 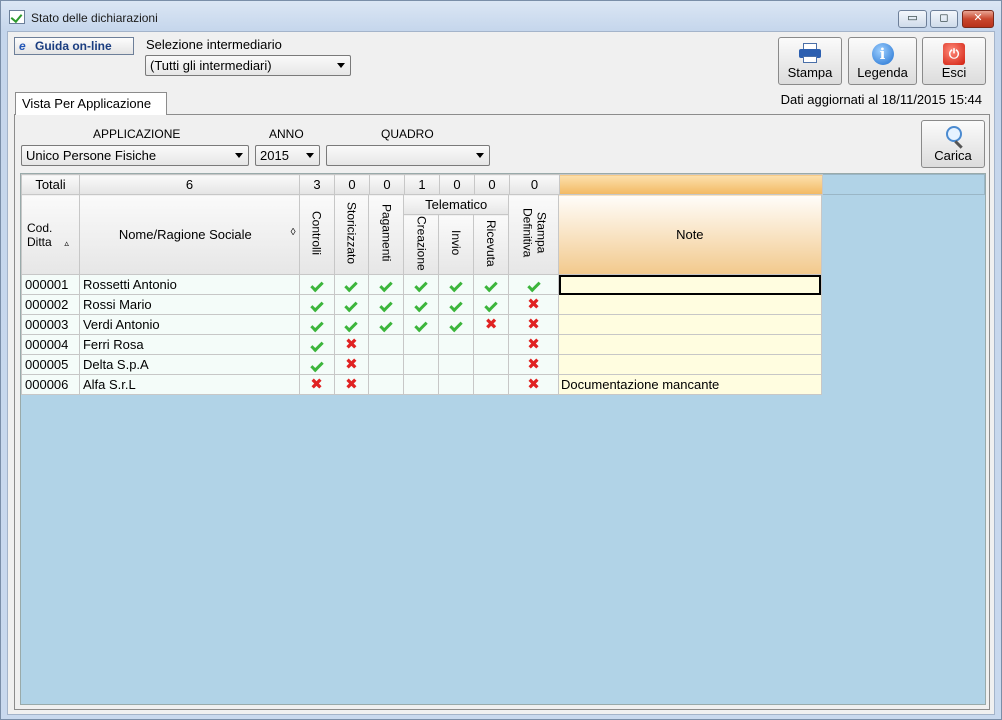 What do you see at coordinates (287, 155) in the screenshot?
I see `anno-select: 2015` at bounding box center [287, 155].